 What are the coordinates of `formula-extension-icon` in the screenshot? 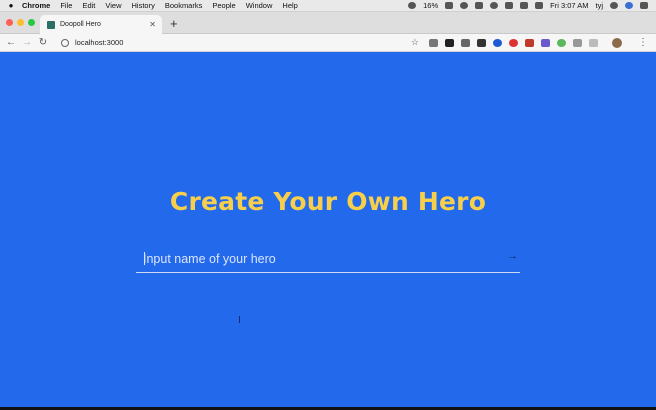 It's located at (465, 42).